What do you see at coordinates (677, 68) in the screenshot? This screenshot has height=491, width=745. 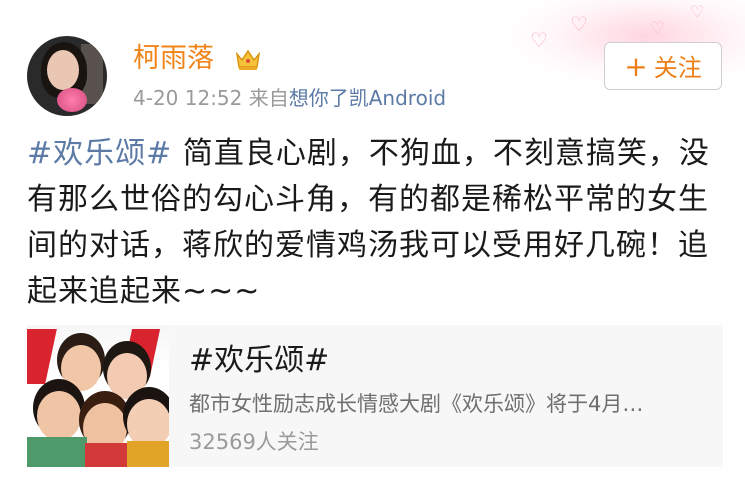 I see `follow-label: 关注` at bounding box center [677, 68].